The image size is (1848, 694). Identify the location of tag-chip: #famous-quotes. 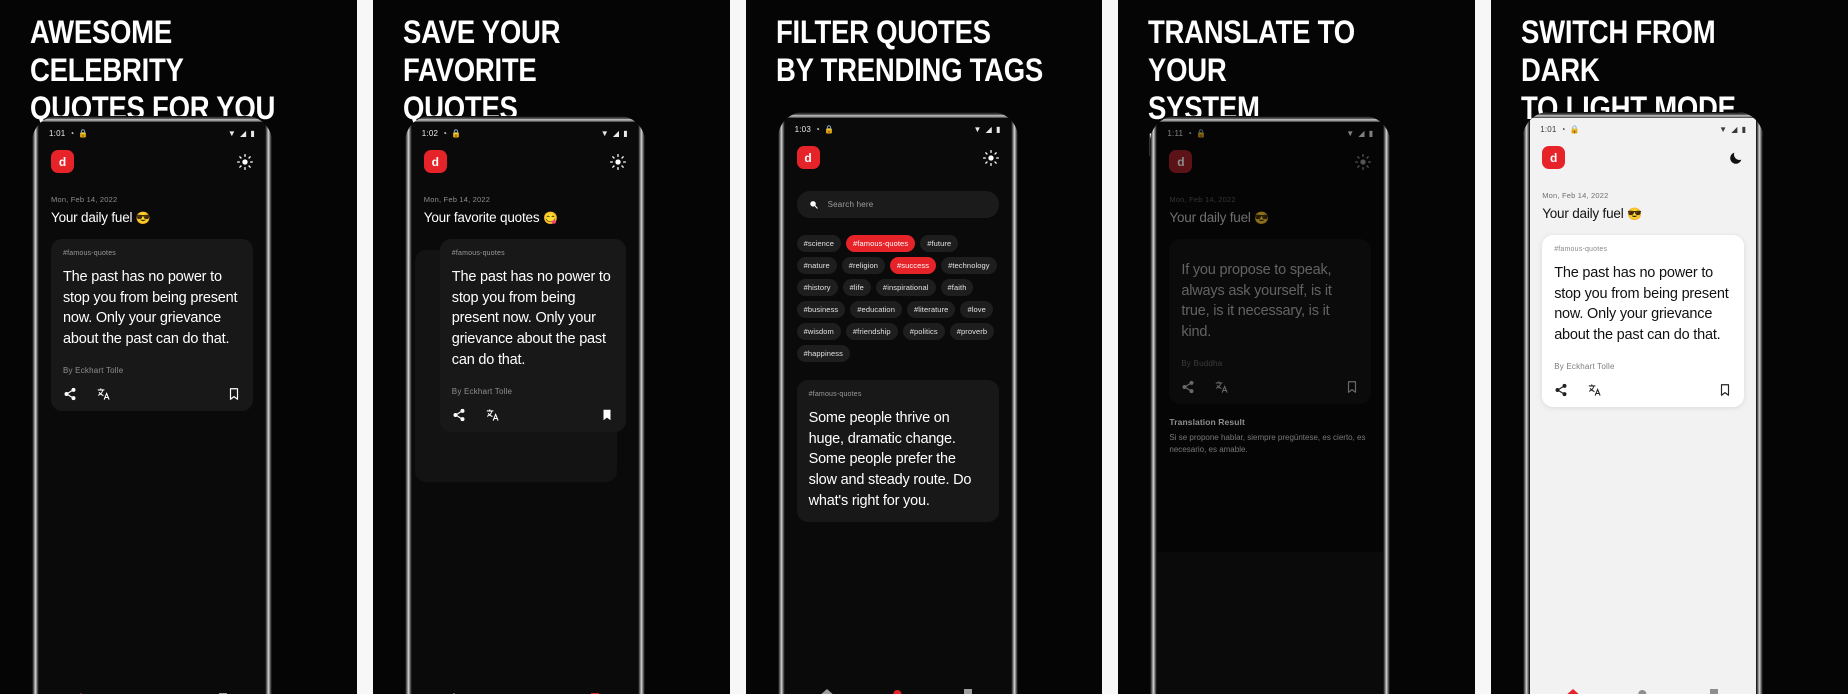
(881, 243).